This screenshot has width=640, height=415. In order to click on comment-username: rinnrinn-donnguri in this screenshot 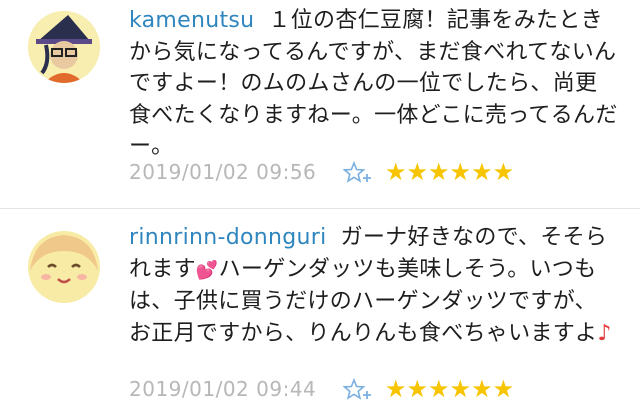, I will do `click(228, 237)`.